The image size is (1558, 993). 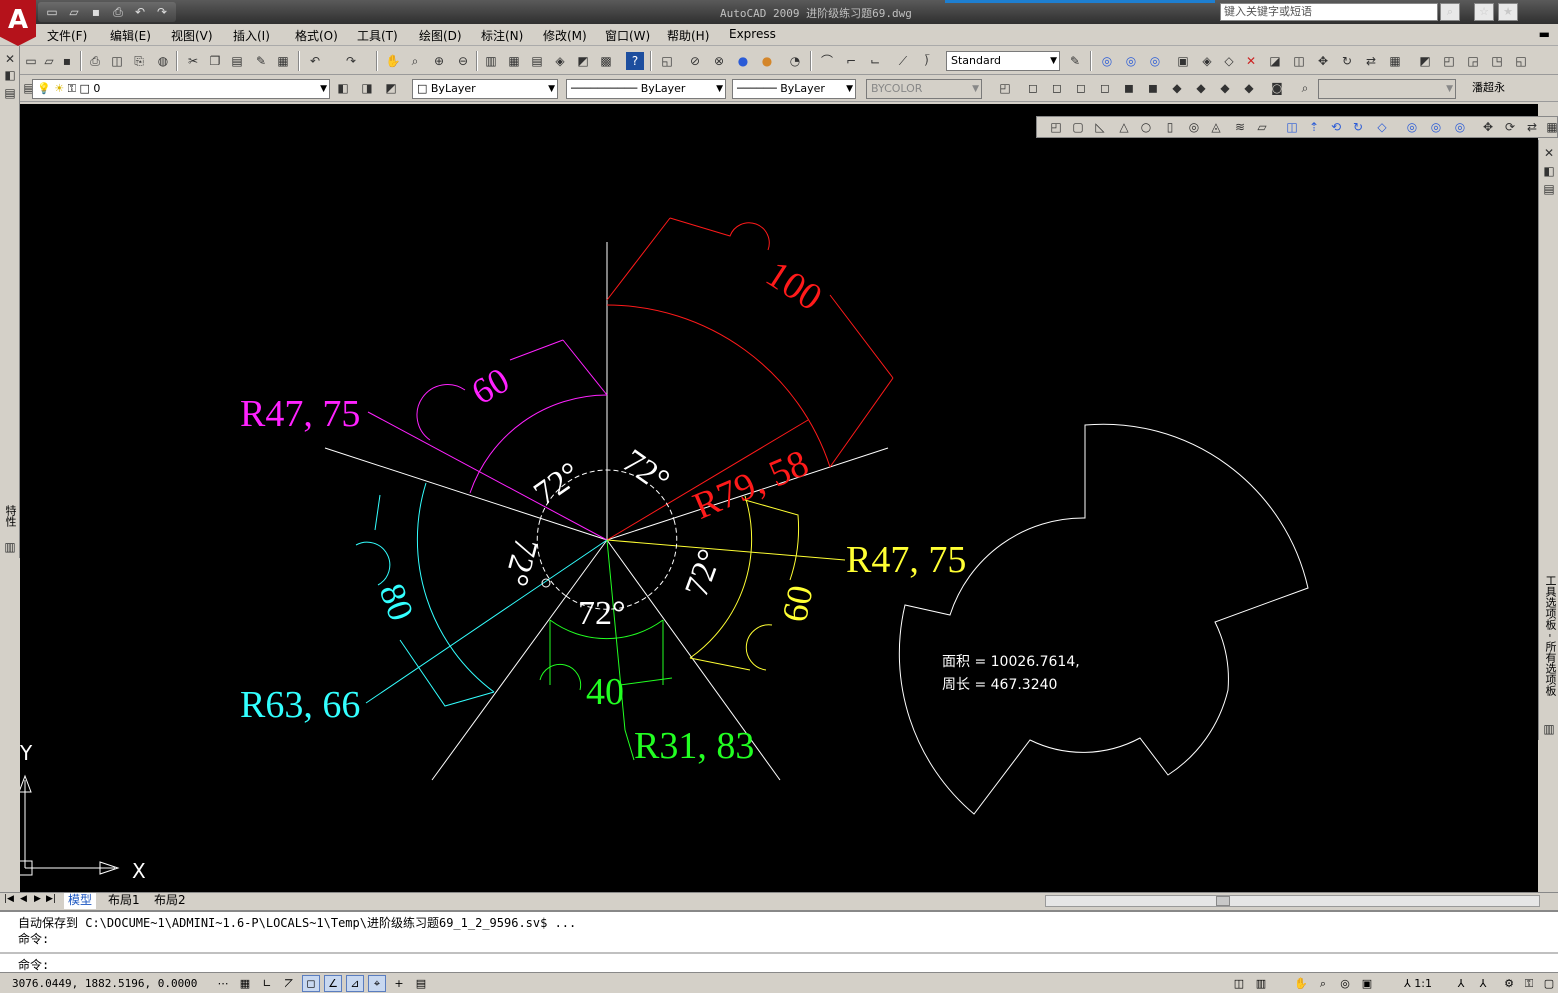 What do you see at coordinates (355, 983) in the screenshot?
I see `dynamic-ucs-icon: ⊿` at bounding box center [355, 983].